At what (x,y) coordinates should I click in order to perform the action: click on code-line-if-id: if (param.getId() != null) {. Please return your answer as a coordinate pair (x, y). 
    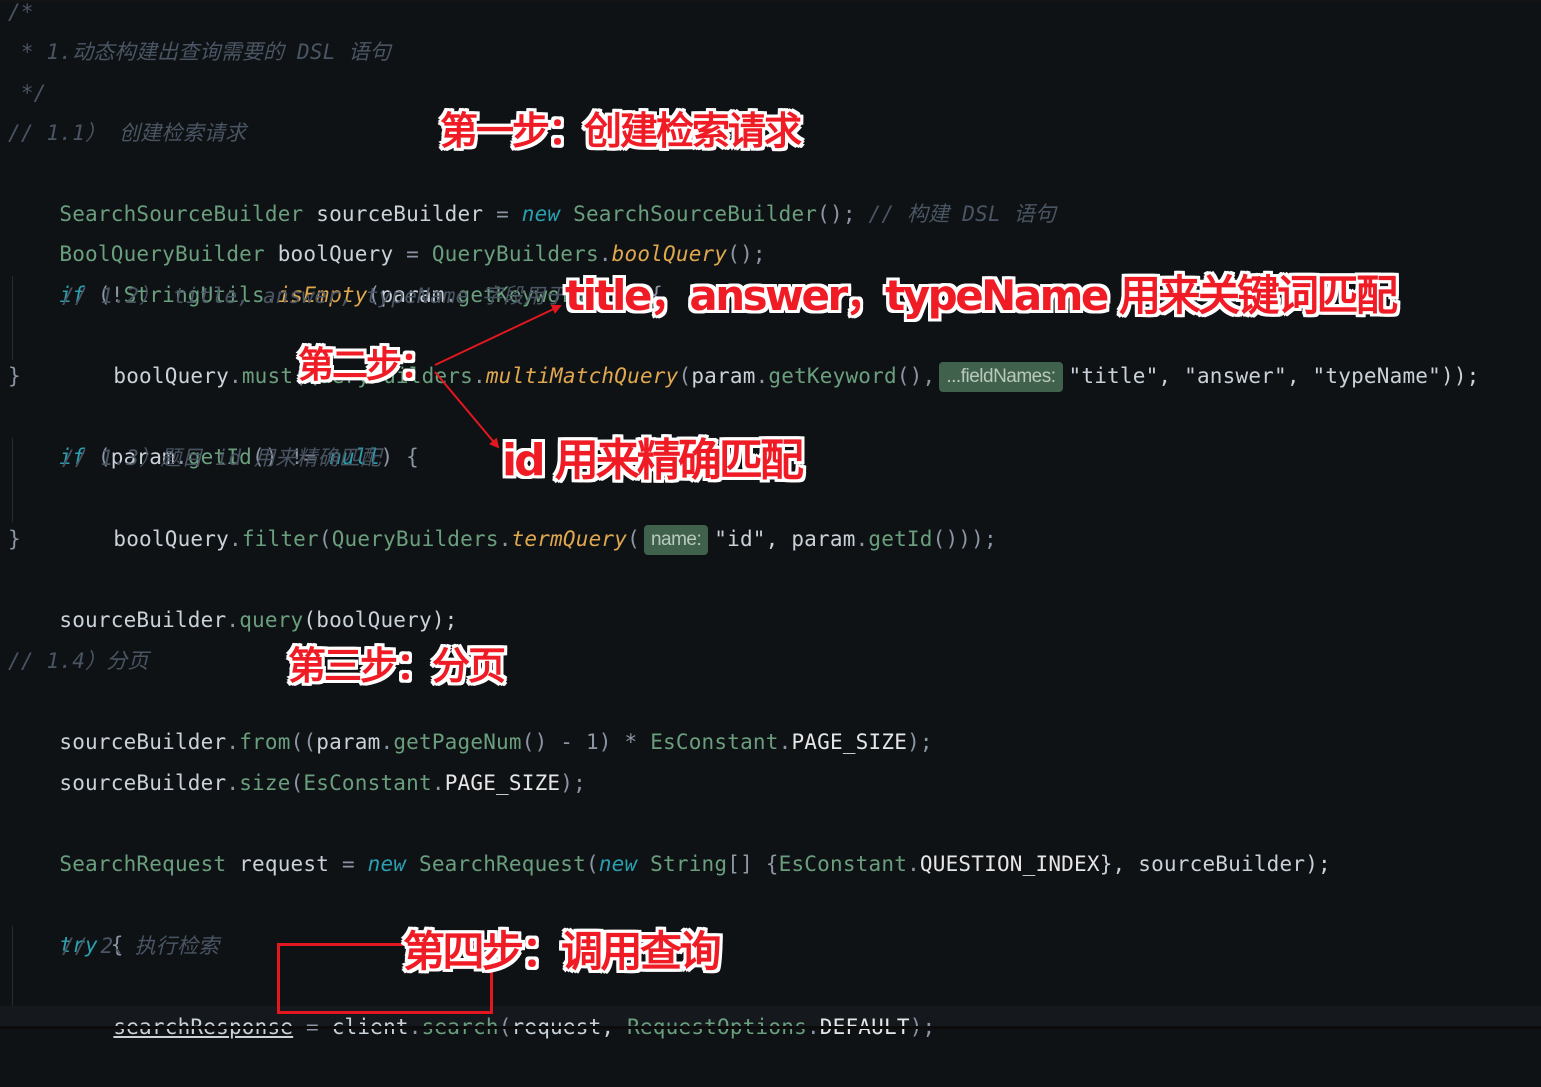
    Looking at the image, I should click on (213, 433).